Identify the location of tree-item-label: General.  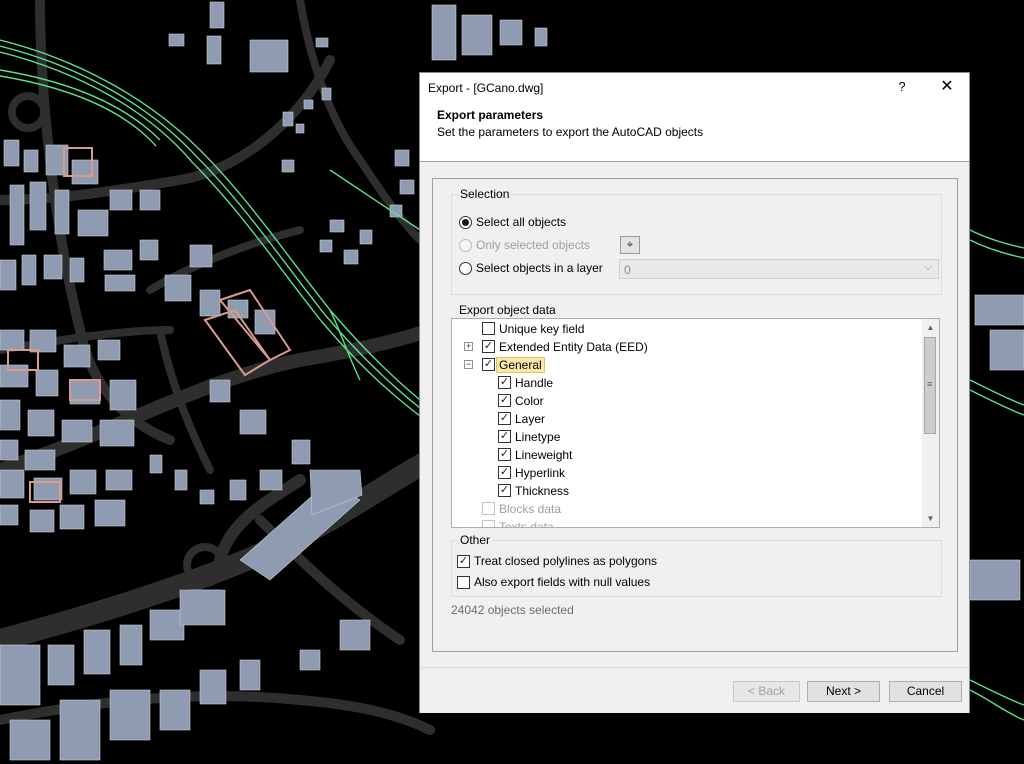
(520, 365).